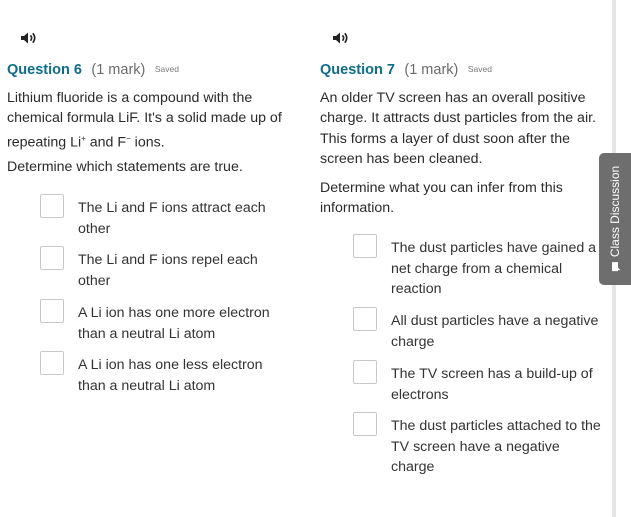 The height and width of the screenshot is (517, 631). I want to click on class-discussion-label: Class Discussion, so click(615, 219).